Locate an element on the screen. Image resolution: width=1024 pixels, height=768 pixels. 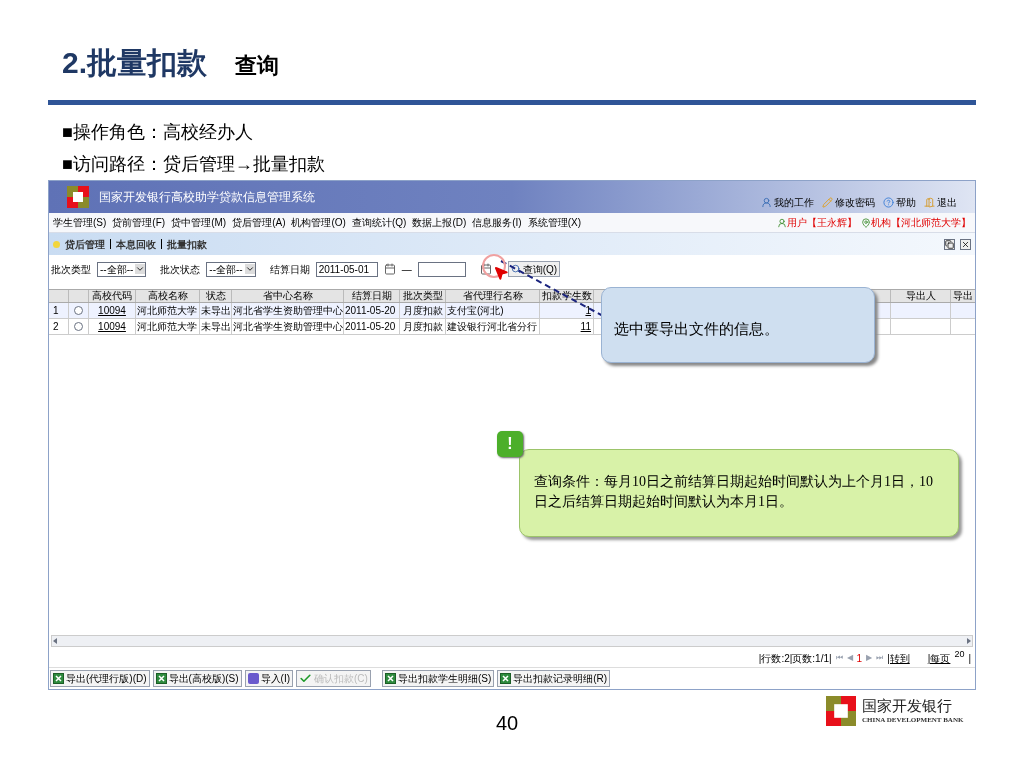
toolbar-button: 导出(高校版)(S) is located at coordinates (197, 678).